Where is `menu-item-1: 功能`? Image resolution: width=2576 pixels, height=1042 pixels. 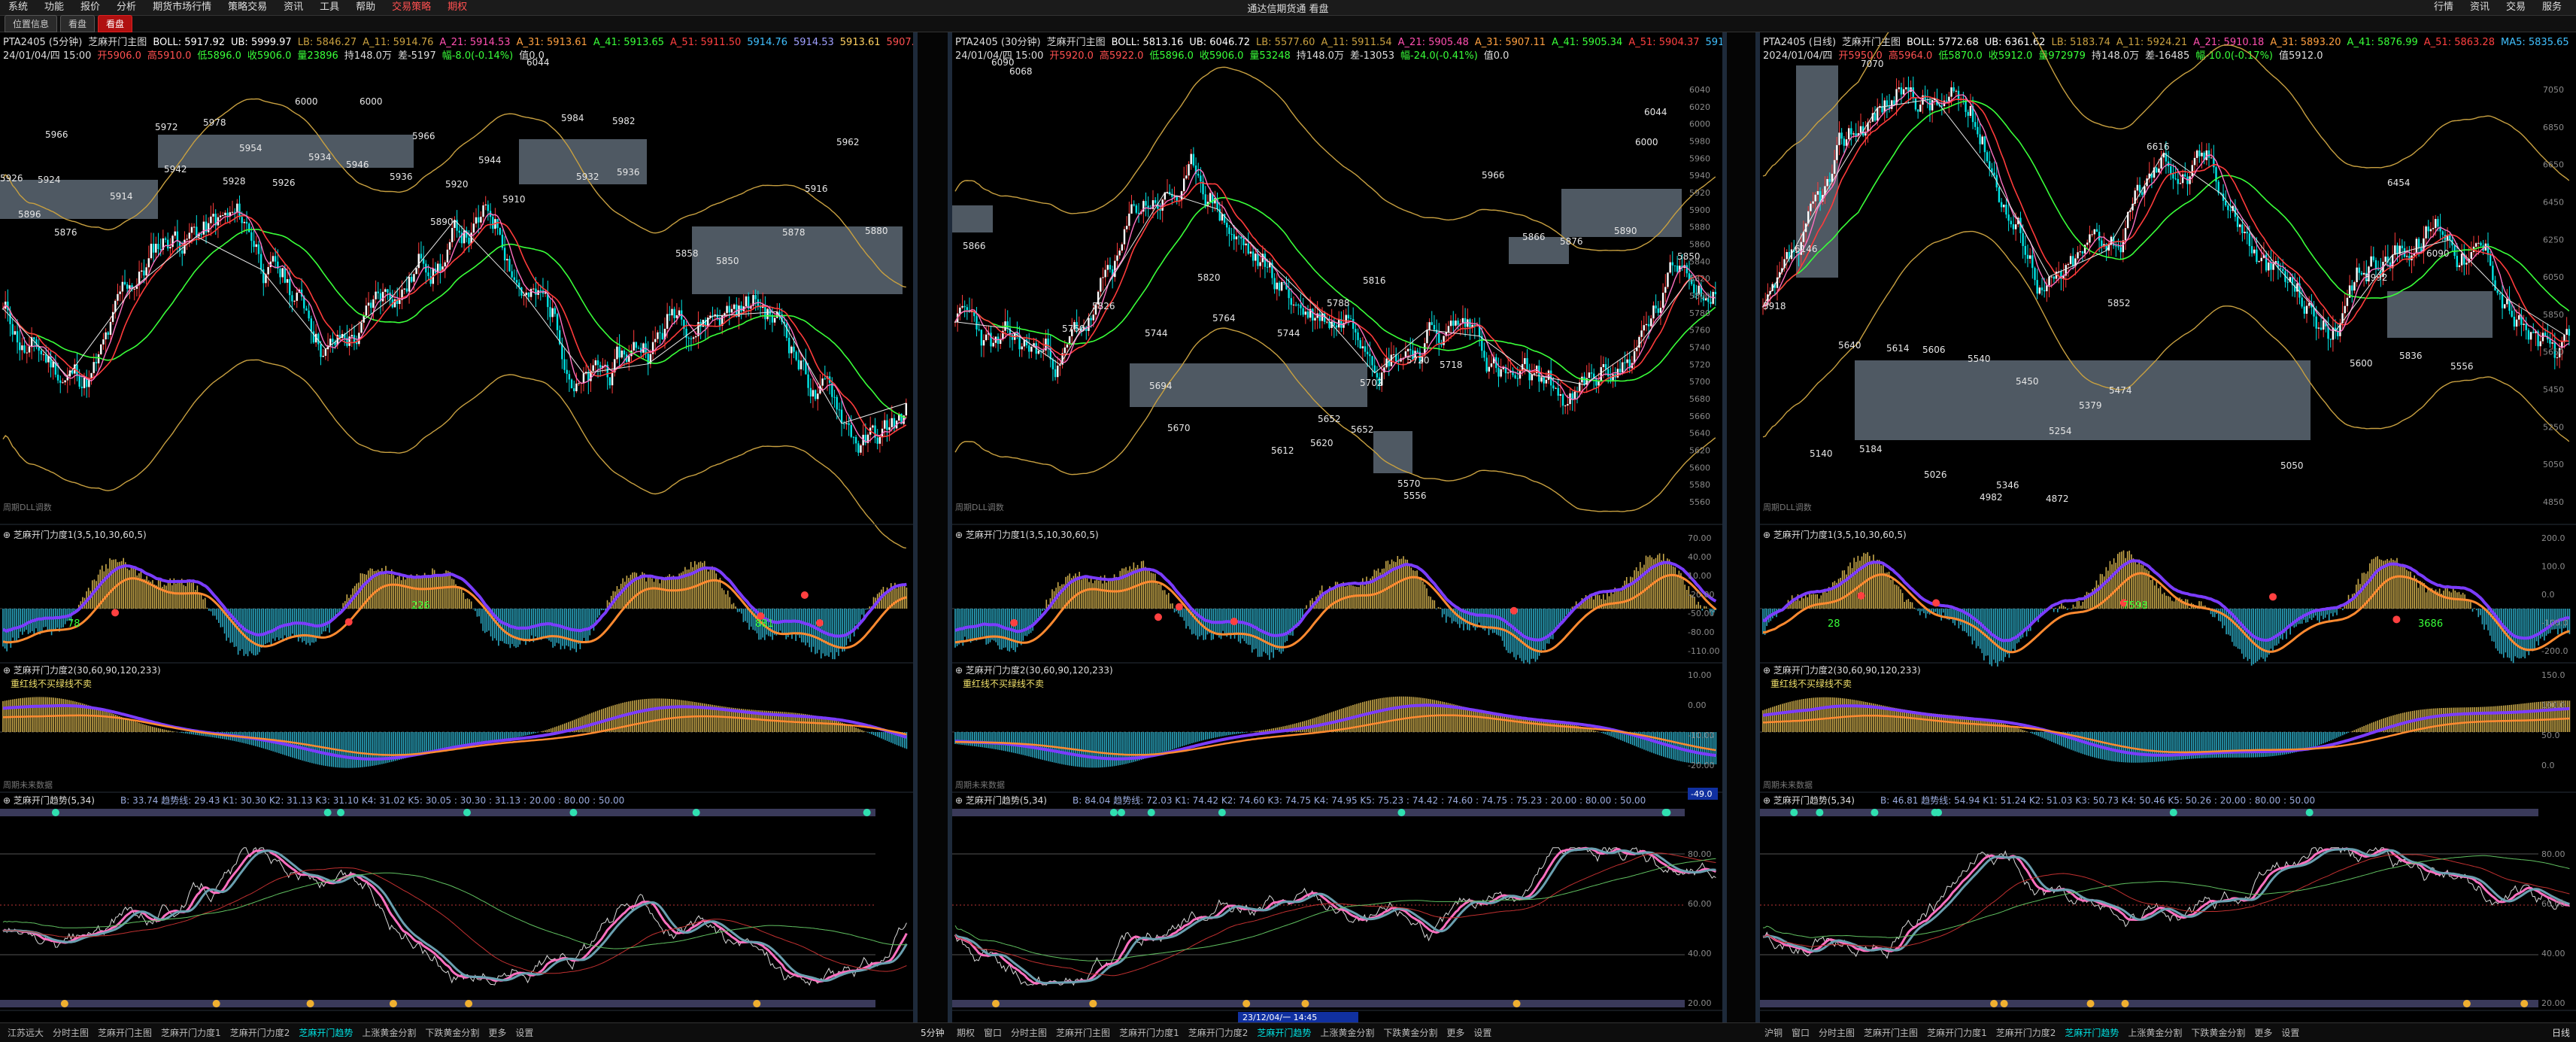
menu-item-1: 功能 is located at coordinates (54, 8).